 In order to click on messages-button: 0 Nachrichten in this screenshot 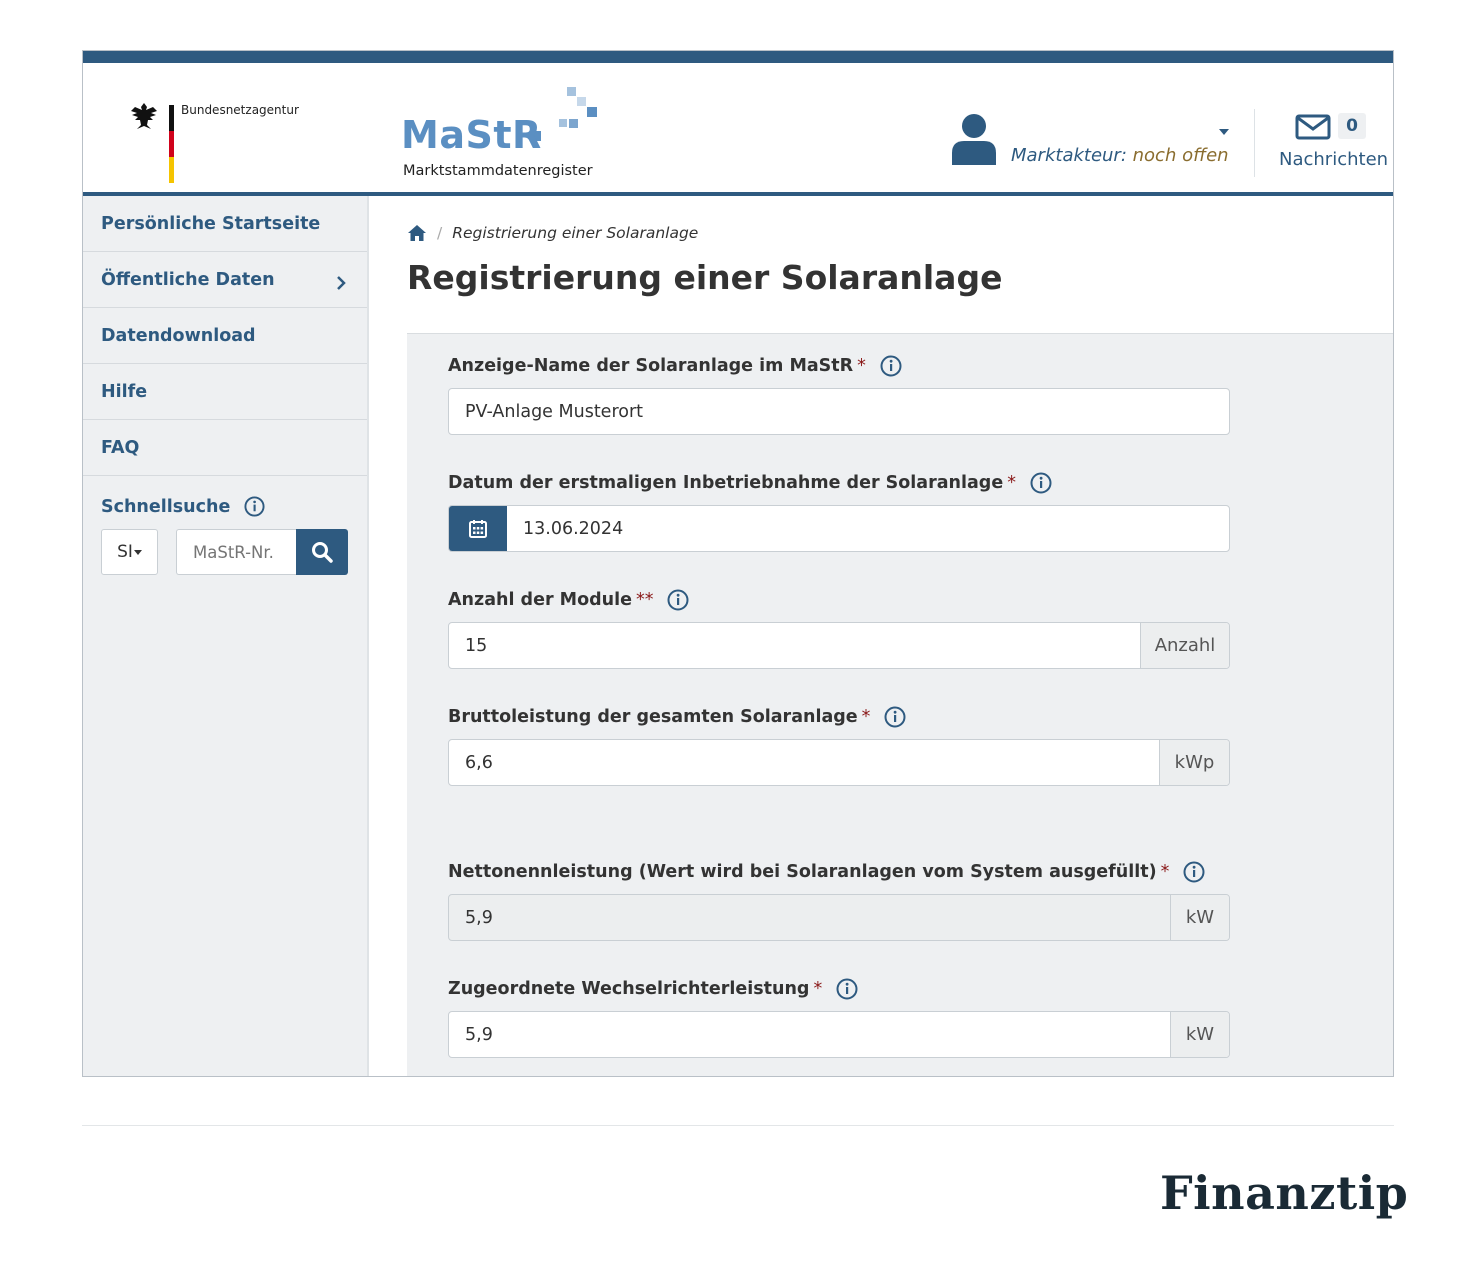, I will do `click(1333, 146)`.